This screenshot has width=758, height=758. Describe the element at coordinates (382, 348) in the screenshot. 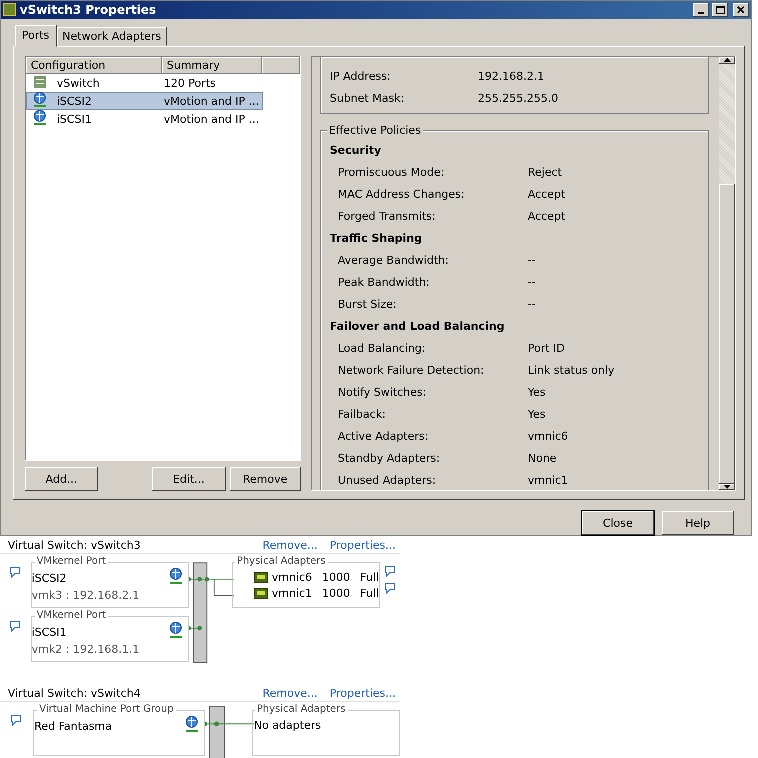

I see `field-label: Load Balancing:` at that location.